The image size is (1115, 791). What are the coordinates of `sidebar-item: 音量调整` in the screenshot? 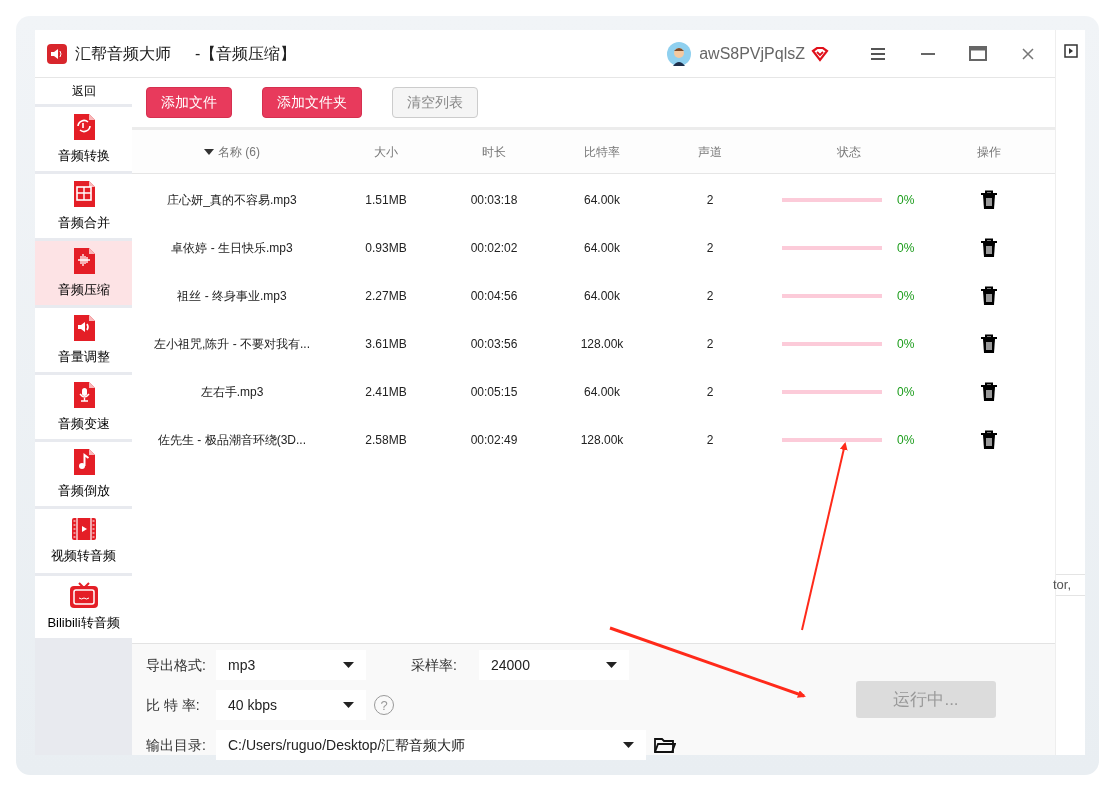 It's located at (83, 340).